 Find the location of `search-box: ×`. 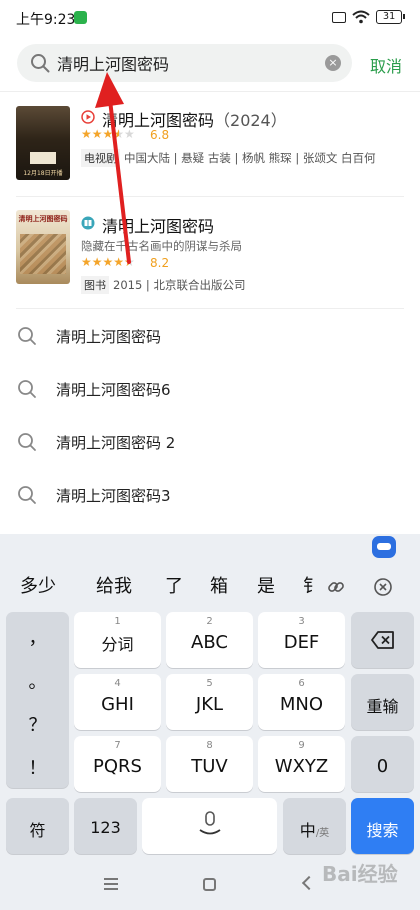

search-box: × is located at coordinates (184, 63).